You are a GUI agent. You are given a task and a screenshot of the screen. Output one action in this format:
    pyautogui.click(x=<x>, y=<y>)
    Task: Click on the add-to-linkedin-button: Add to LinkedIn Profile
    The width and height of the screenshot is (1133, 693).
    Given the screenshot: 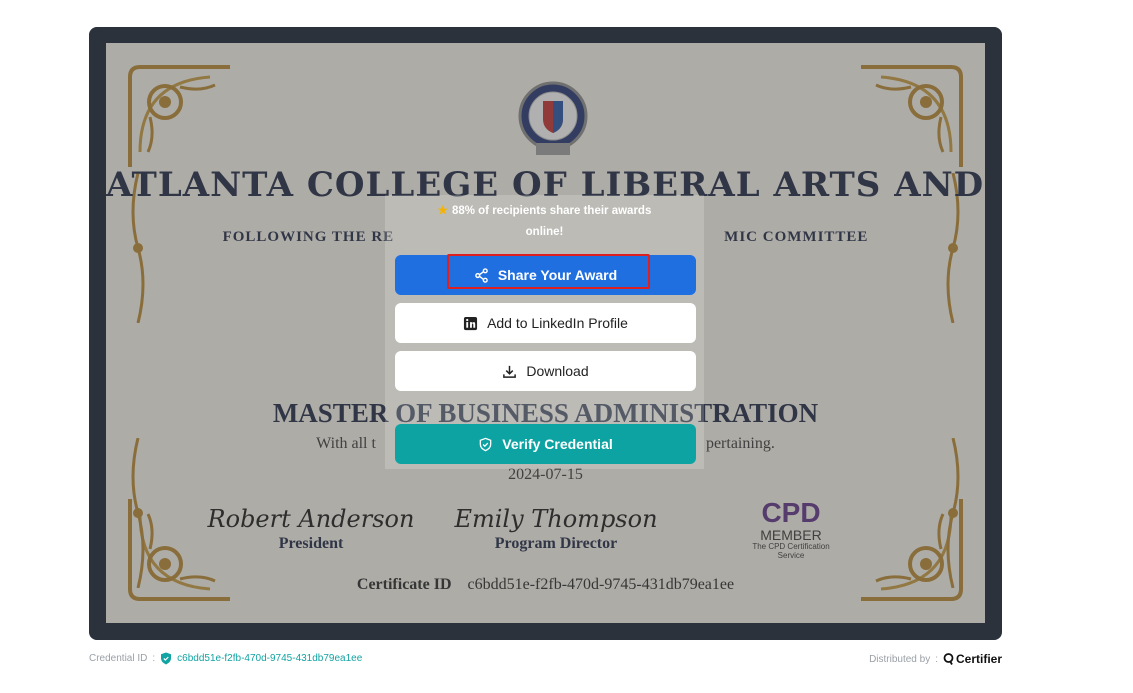 What is the action you would take?
    pyautogui.click(x=545, y=323)
    